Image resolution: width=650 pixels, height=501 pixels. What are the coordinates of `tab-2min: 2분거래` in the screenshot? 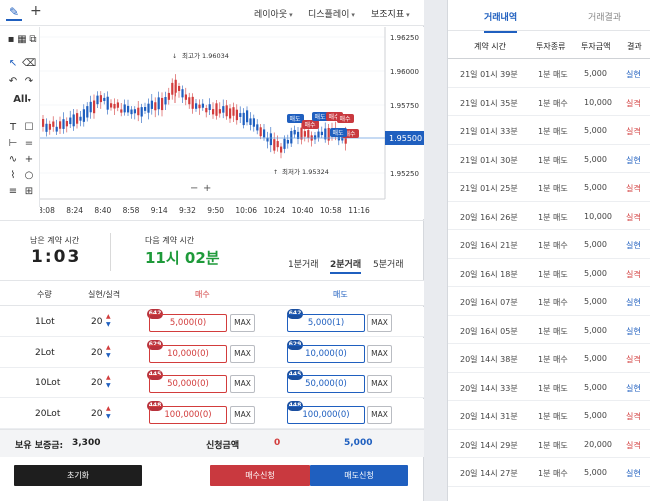 It's located at (346, 264).